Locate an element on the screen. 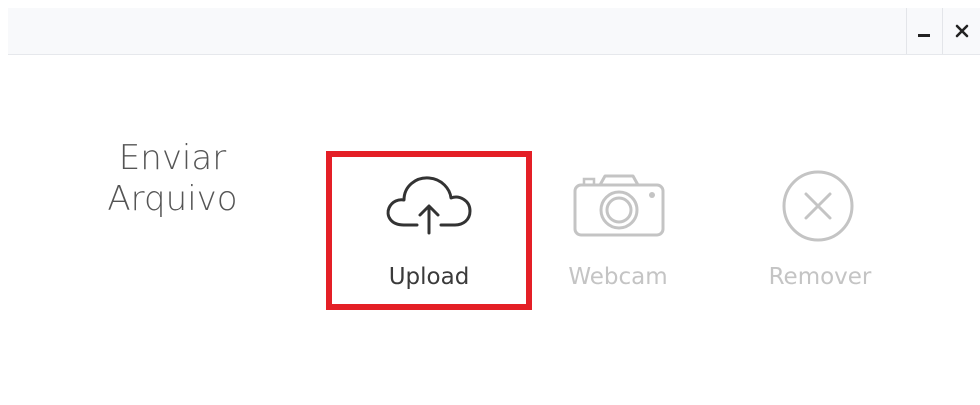  cloud-upload-icon is located at coordinates (429, 205).